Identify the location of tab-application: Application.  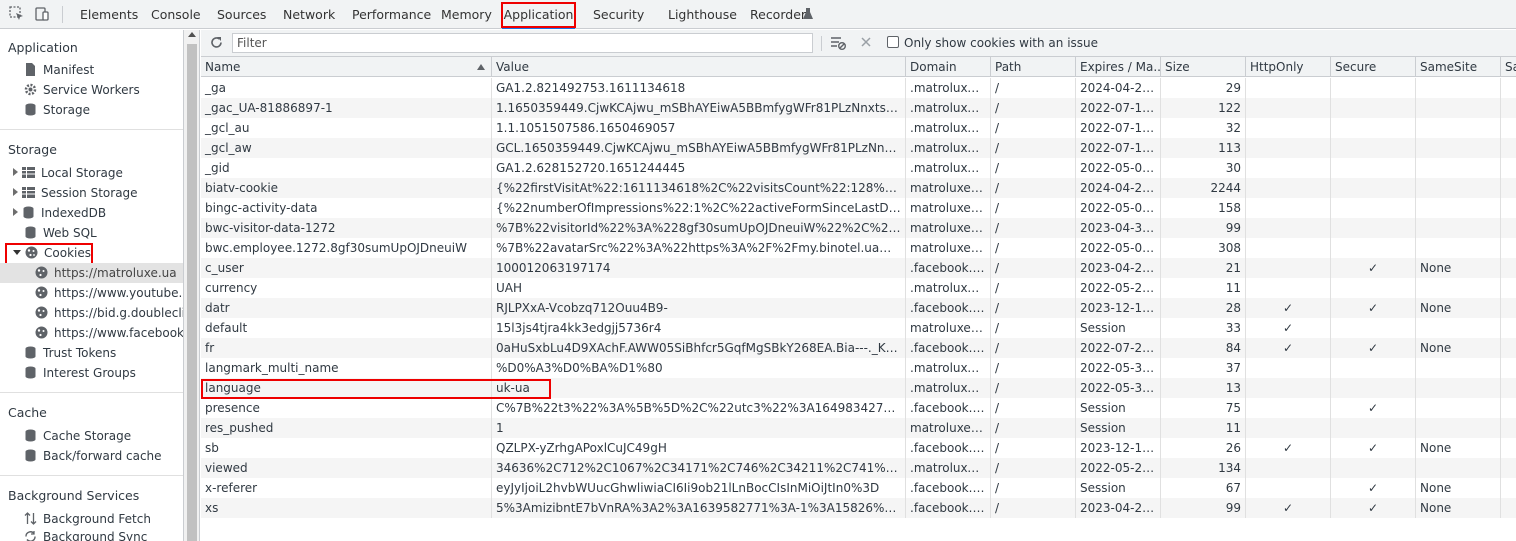
(538, 14).